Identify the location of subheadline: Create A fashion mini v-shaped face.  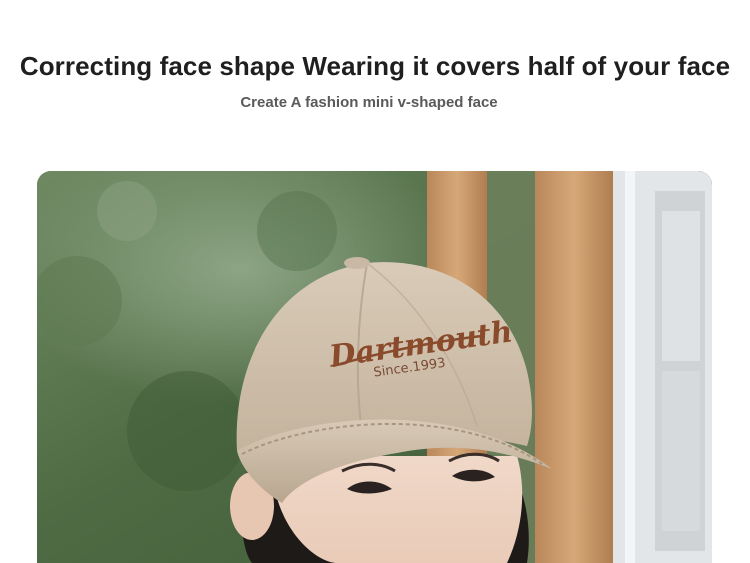
(369, 102).